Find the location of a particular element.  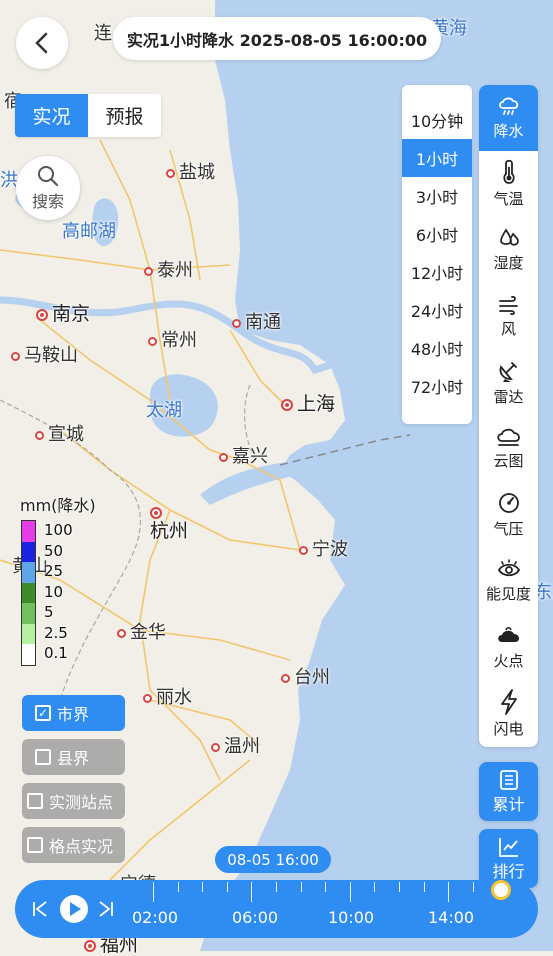

lake-label: 高邮湖 is located at coordinates (89, 231).